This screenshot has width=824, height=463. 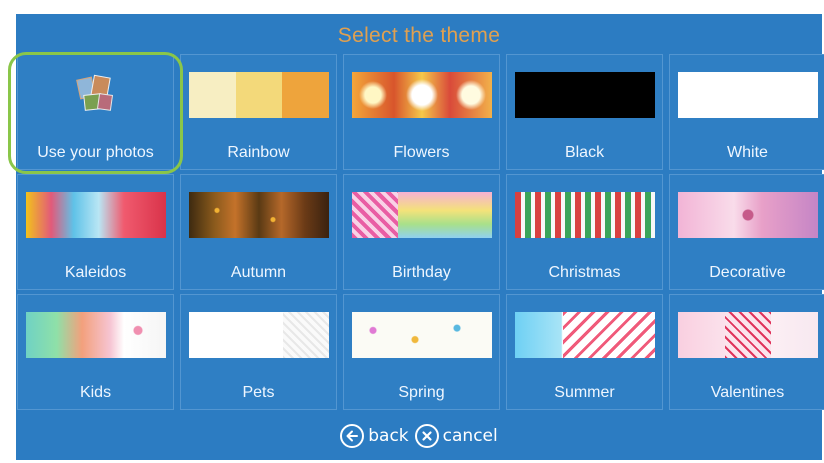 What do you see at coordinates (421, 392) in the screenshot?
I see `theme-label: Spring` at bounding box center [421, 392].